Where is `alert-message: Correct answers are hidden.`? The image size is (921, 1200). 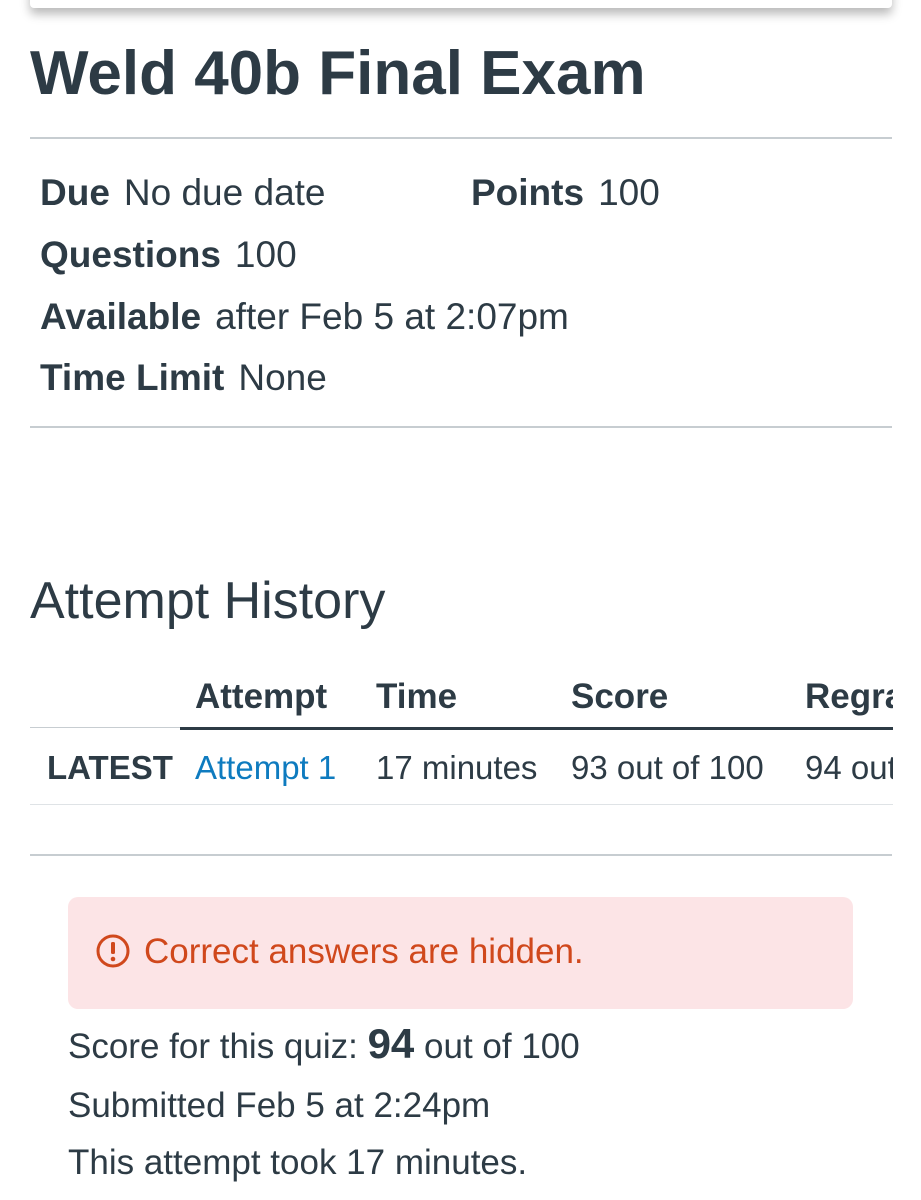 alert-message: Correct answers are hidden. is located at coordinates (364, 951).